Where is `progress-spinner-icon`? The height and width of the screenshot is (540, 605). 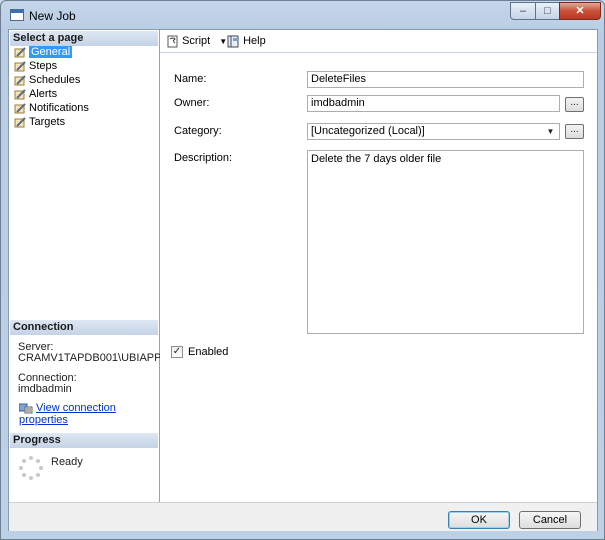 progress-spinner-icon is located at coordinates (31, 468).